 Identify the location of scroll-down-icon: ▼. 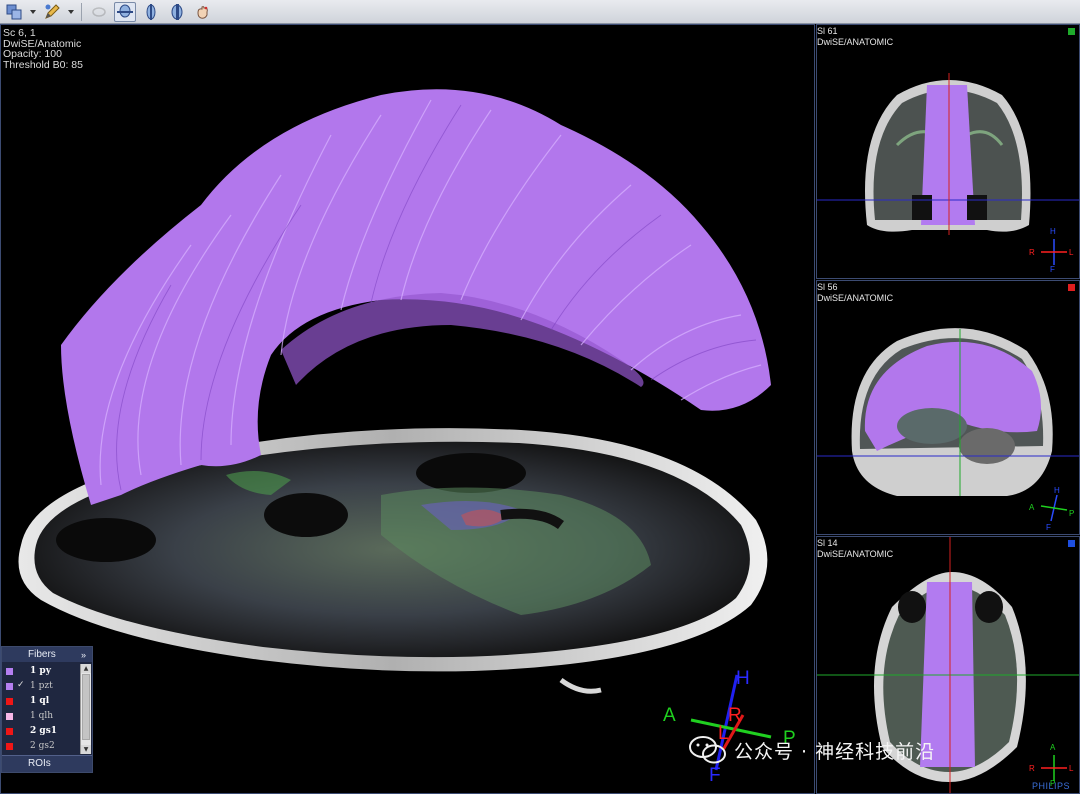
(86, 749).